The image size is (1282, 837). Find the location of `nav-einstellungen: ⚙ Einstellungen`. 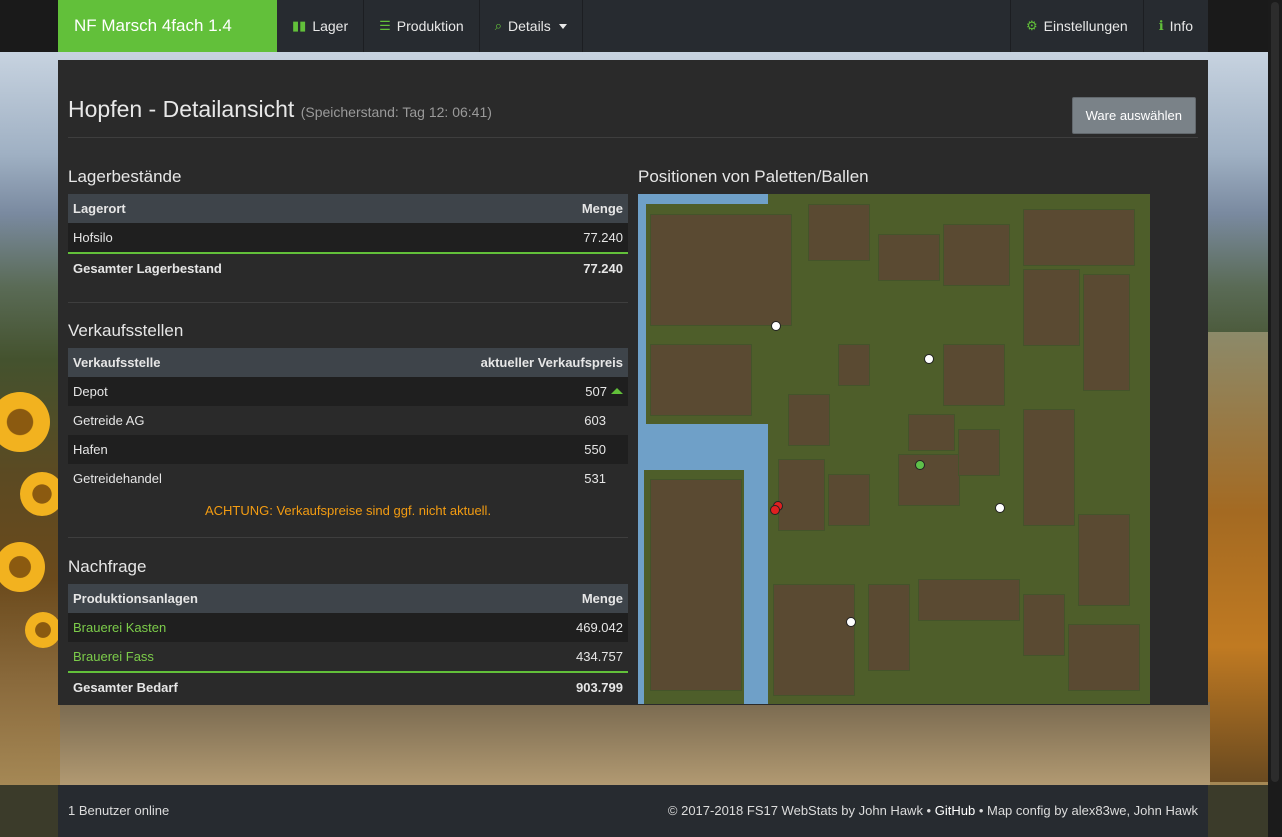

nav-einstellungen: ⚙ Einstellungen is located at coordinates (1076, 26).